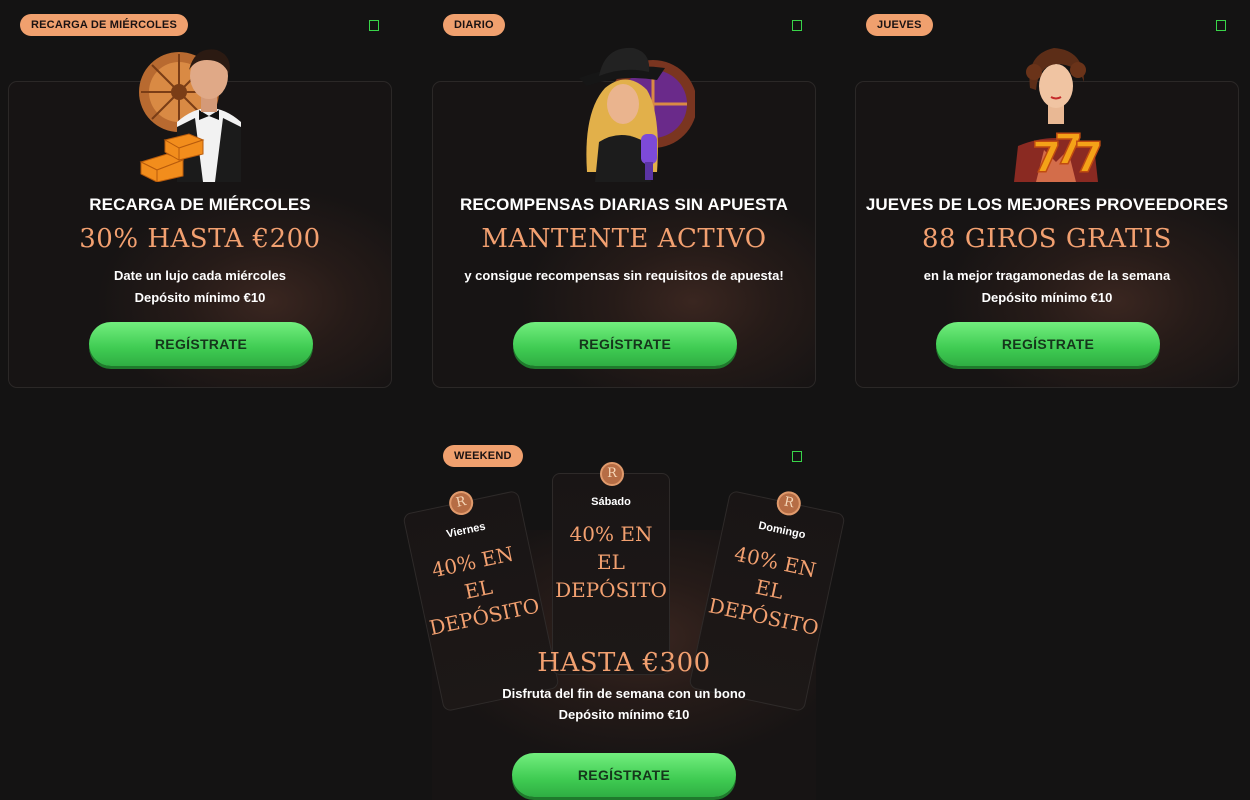 The height and width of the screenshot is (800, 1250). What do you see at coordinates (624, 663) in the screenshot?
I see `weekend-headline: HASTA €300` at bounding box center [624, 663].